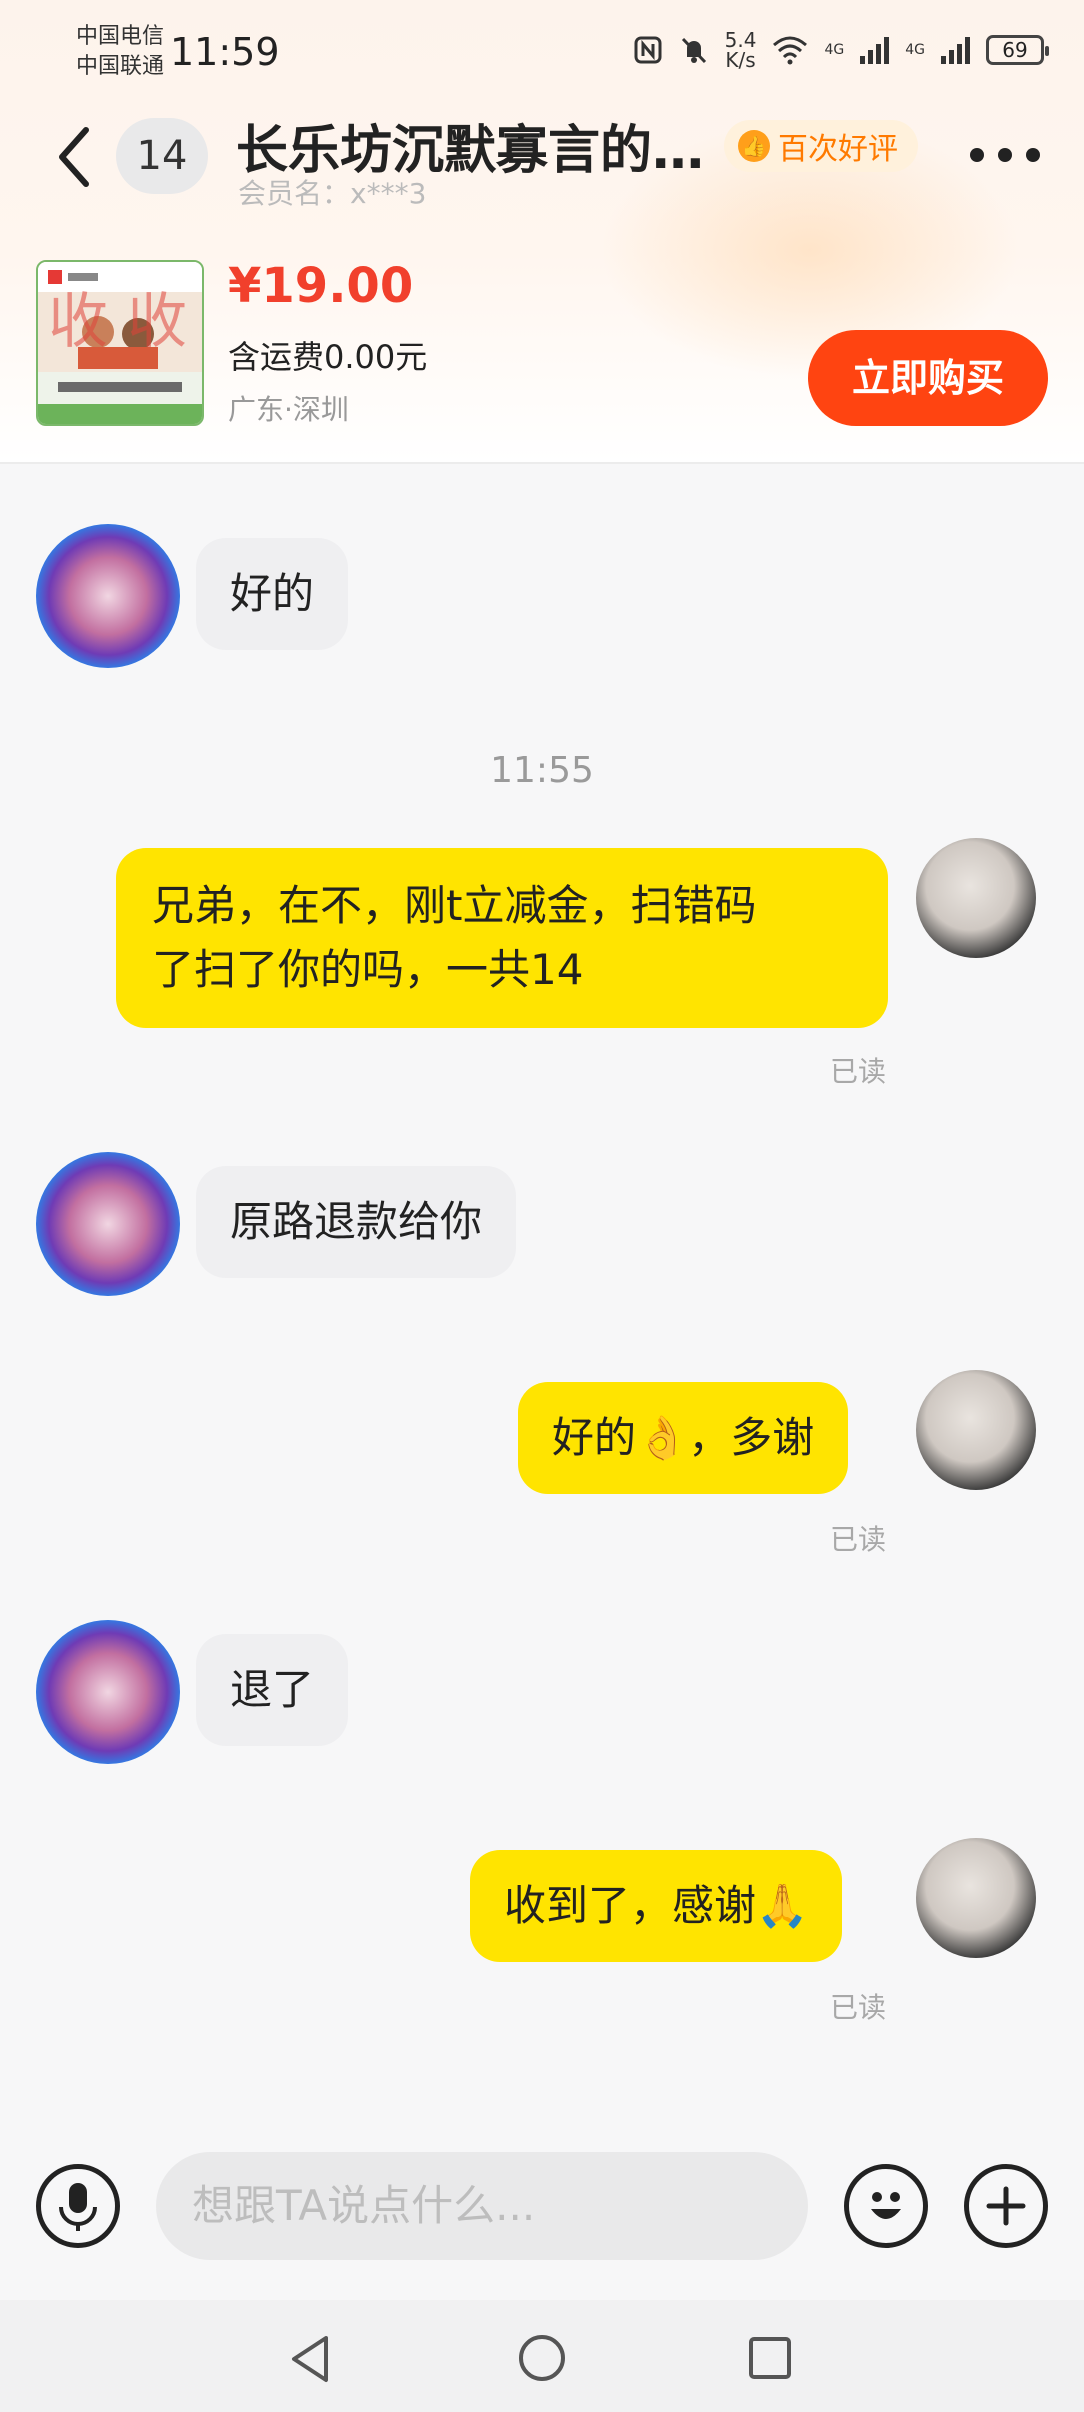 Image resolution: width=1084 pixels, height=2412 pixels. What do you see at coordinates (225, 52) in the screenshot?
I see `status-time: 11:59` at bounding box center [225, 52].